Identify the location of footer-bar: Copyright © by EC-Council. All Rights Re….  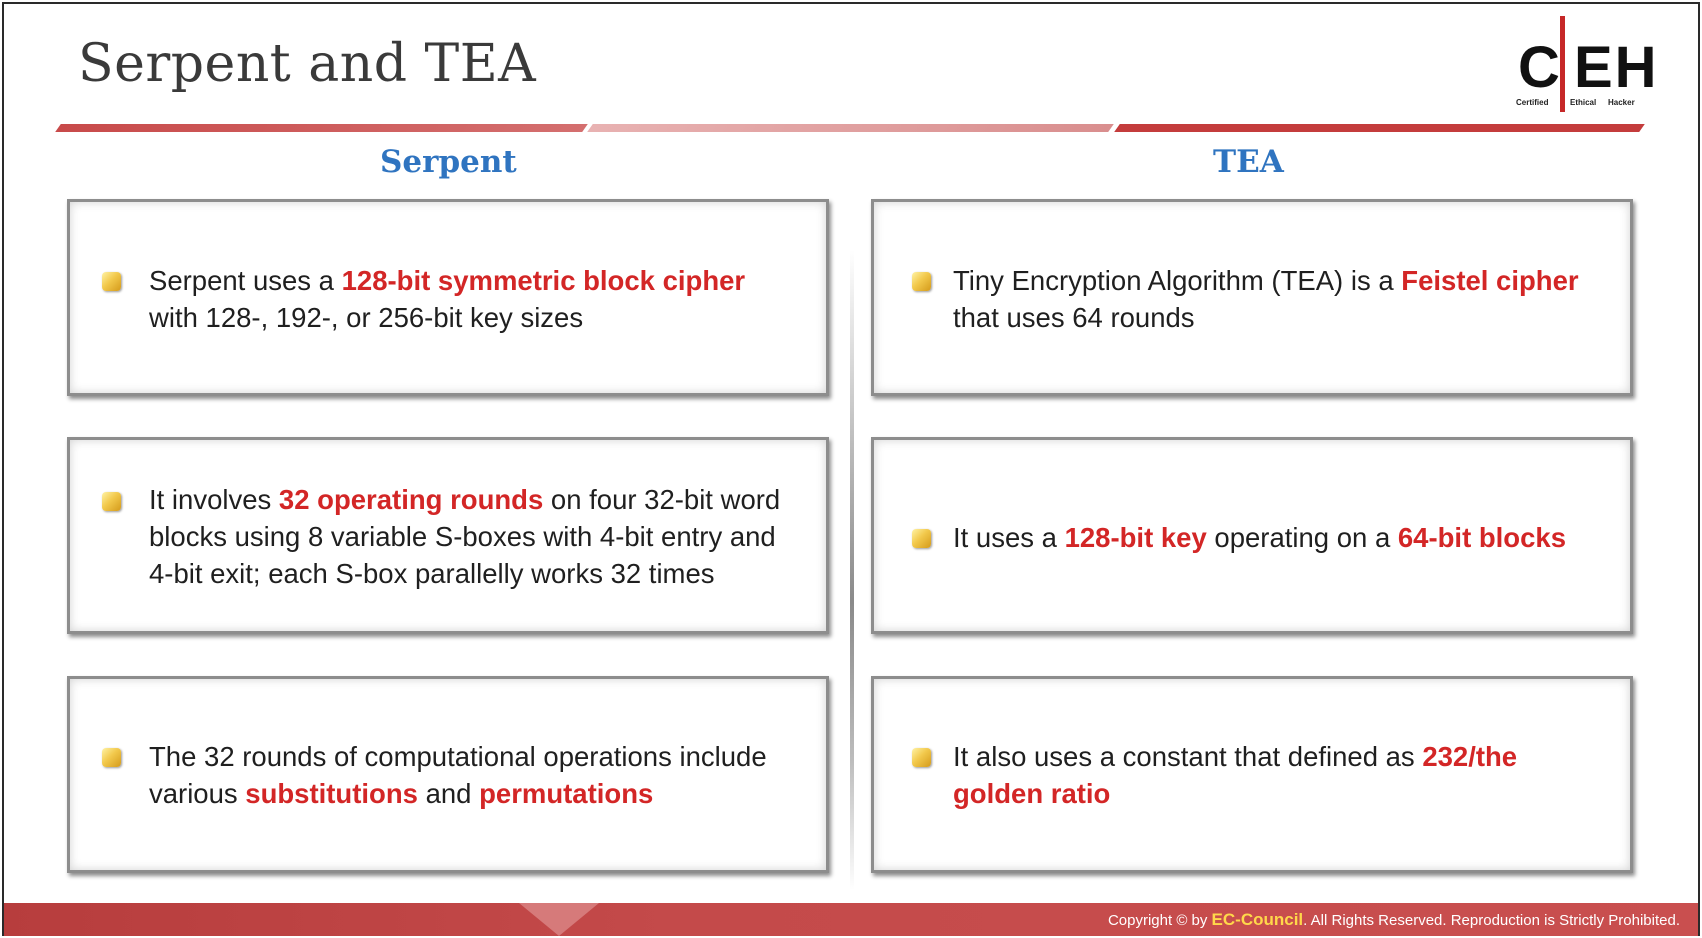
(851, 919).